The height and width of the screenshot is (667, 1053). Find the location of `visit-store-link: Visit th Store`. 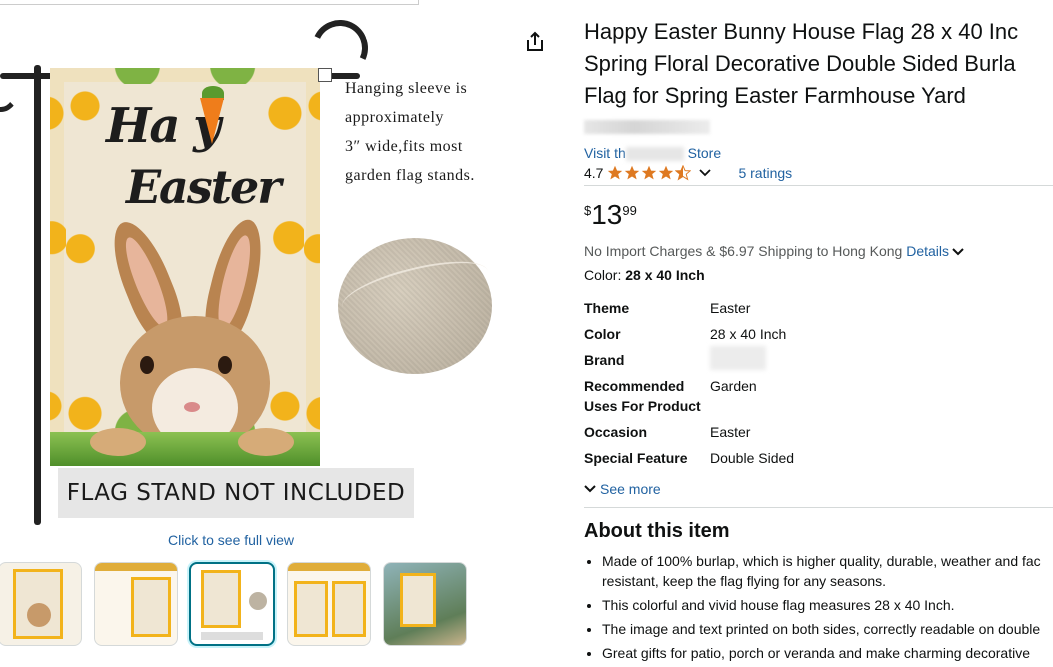

visit-store-link: Visit th Store is located at coordinates (653, 153).